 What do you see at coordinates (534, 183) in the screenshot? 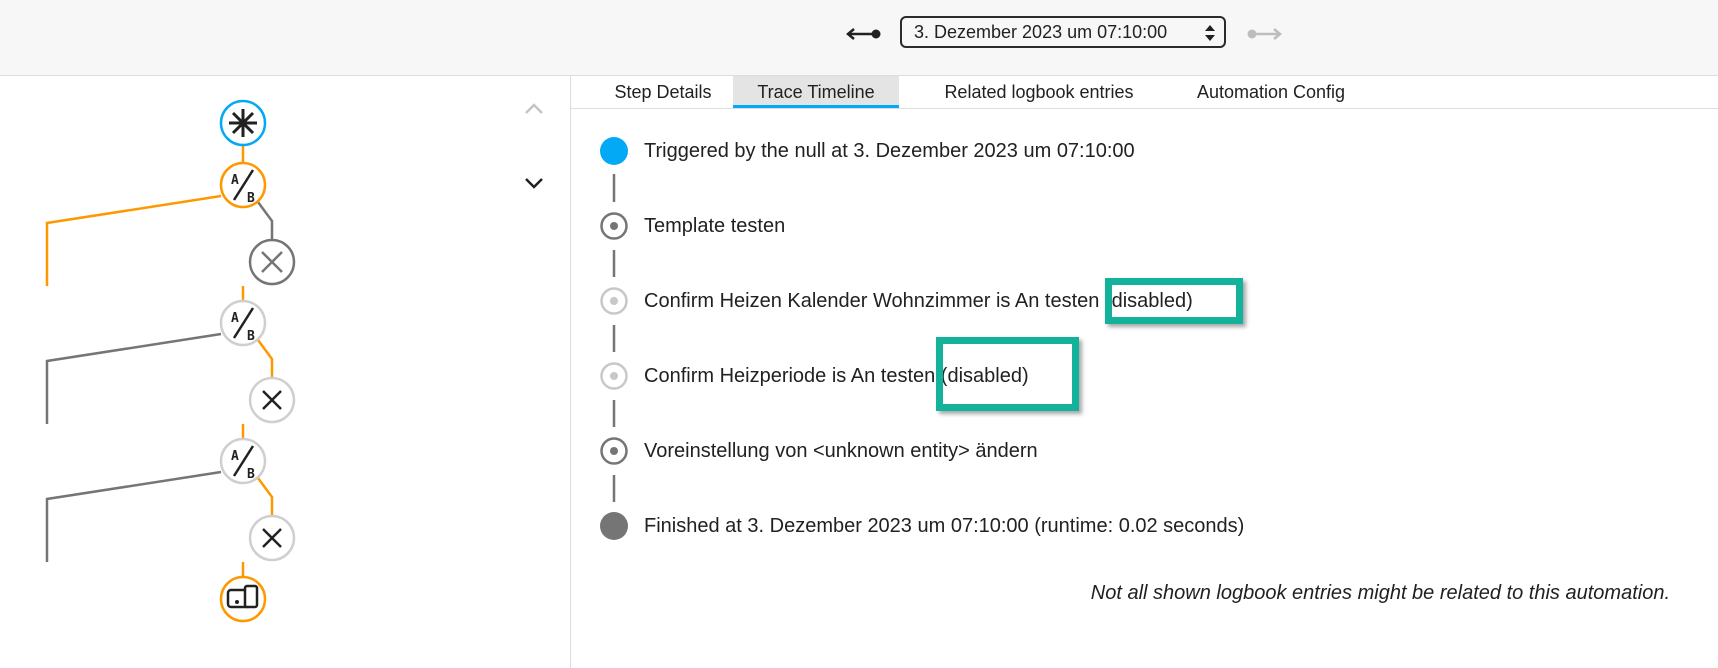
I see `chevron-down-icon` at bounding box center [534, 183].